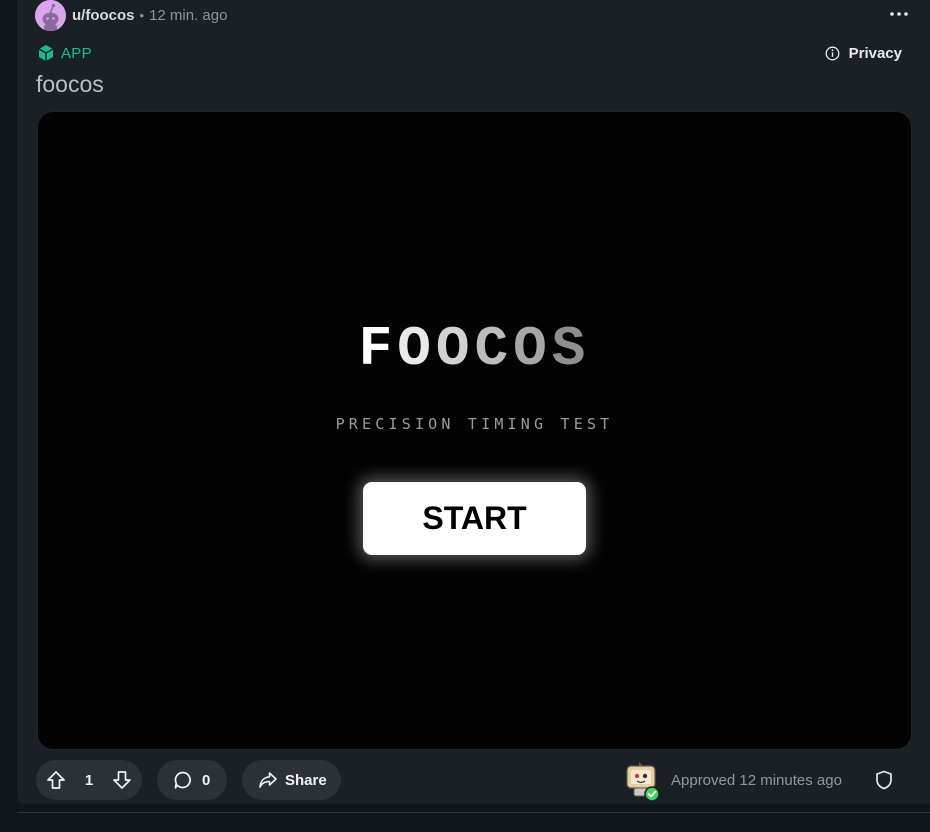 This screenshot has width=930, height=832. What do you see at coordinates (474, 424) in the screenshot?
I see `game-subtitle: PRECISION TIMING TEST` at bounding box center [474, 424].